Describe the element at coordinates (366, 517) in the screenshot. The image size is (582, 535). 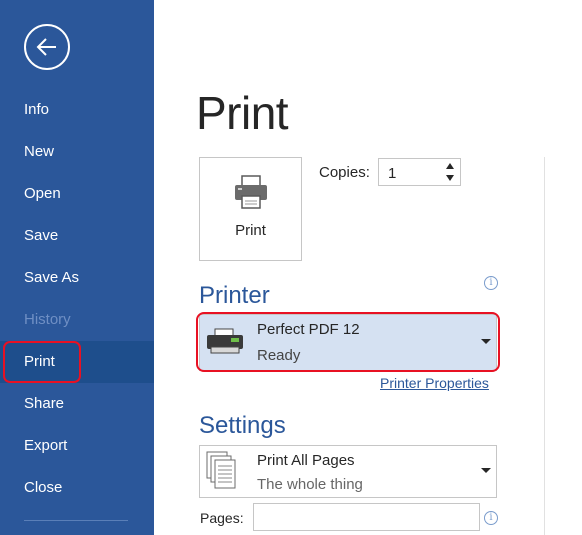
I see `pages-input` at that location.